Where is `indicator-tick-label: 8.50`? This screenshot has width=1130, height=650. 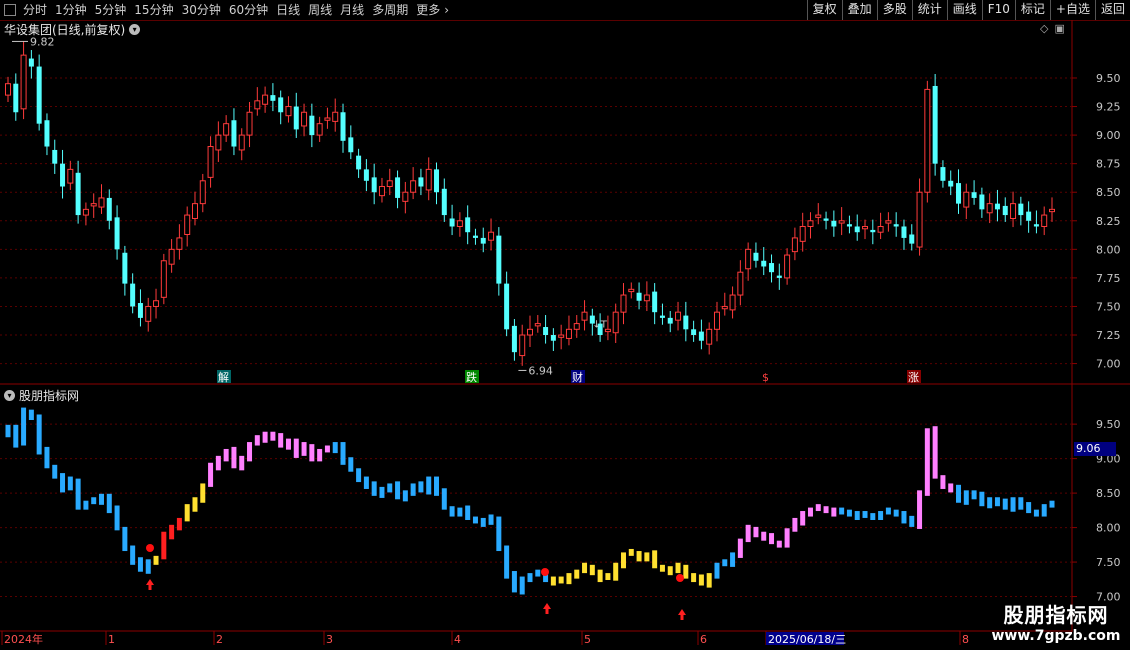
indicator-tick-label: 8.50 is located at coordinates (1108, 493).